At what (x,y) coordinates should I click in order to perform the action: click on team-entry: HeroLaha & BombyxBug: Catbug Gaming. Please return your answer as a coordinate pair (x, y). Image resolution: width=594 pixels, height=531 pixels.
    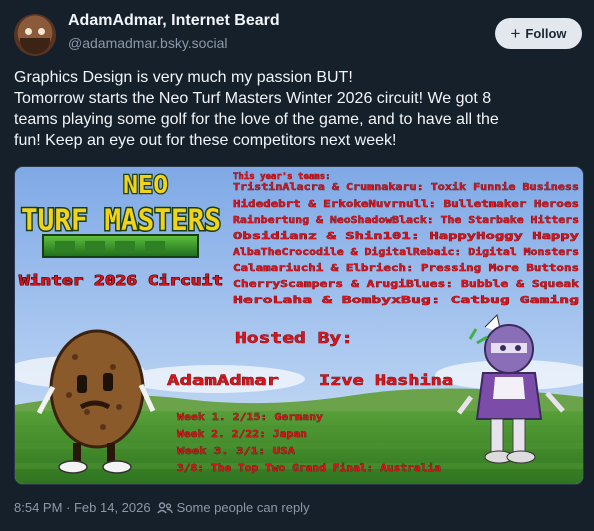
    Looking at the image, I should click on (406, 300).